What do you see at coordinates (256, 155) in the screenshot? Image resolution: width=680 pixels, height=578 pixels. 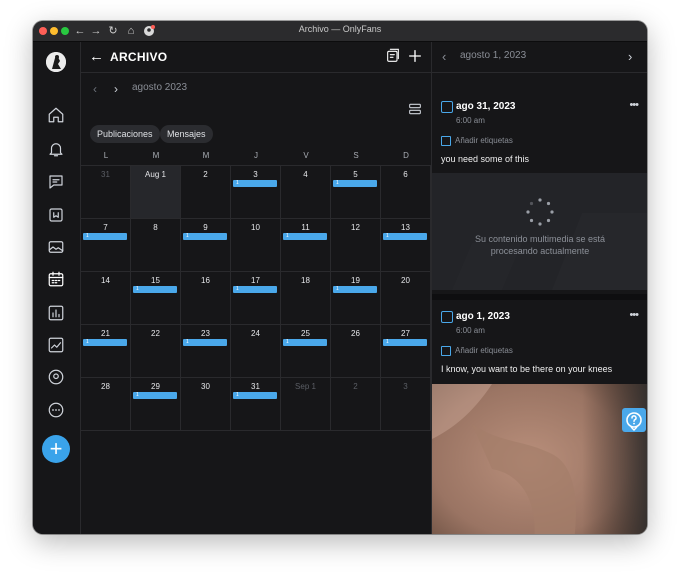 I see `weekday-label: J` at bounding box center [256, 155].